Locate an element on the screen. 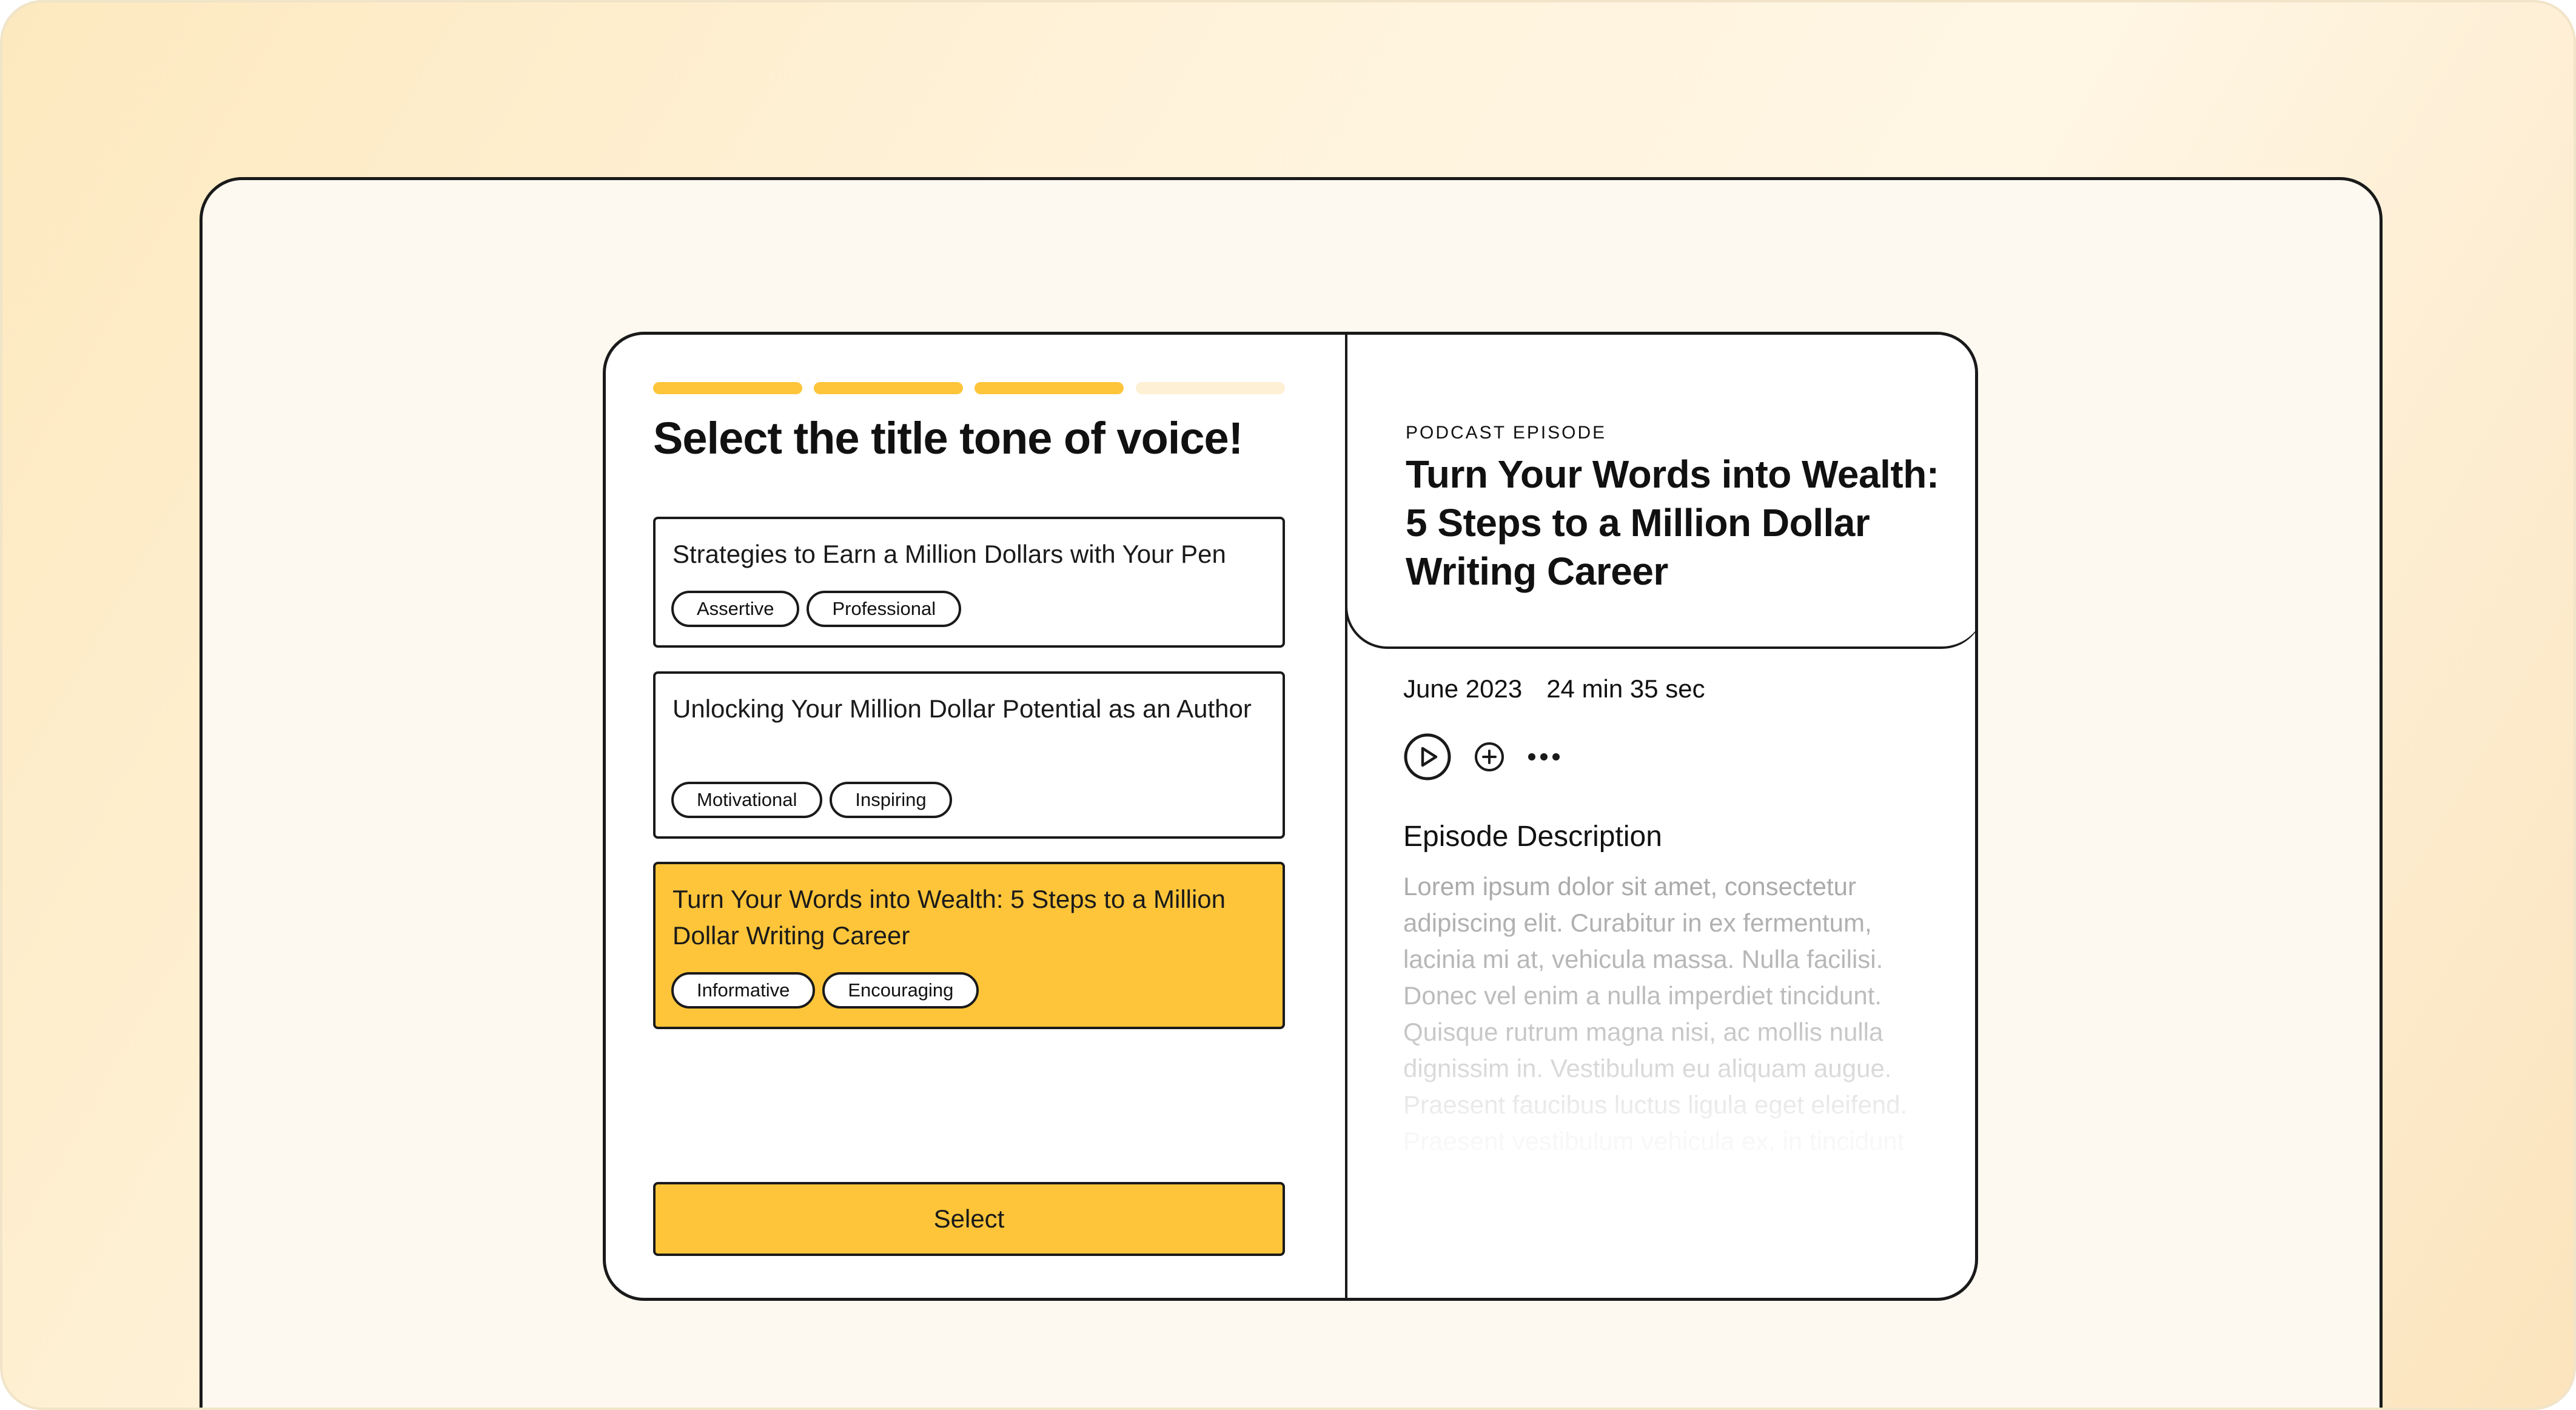  episode-controls is located at coordinates (1482, 757).